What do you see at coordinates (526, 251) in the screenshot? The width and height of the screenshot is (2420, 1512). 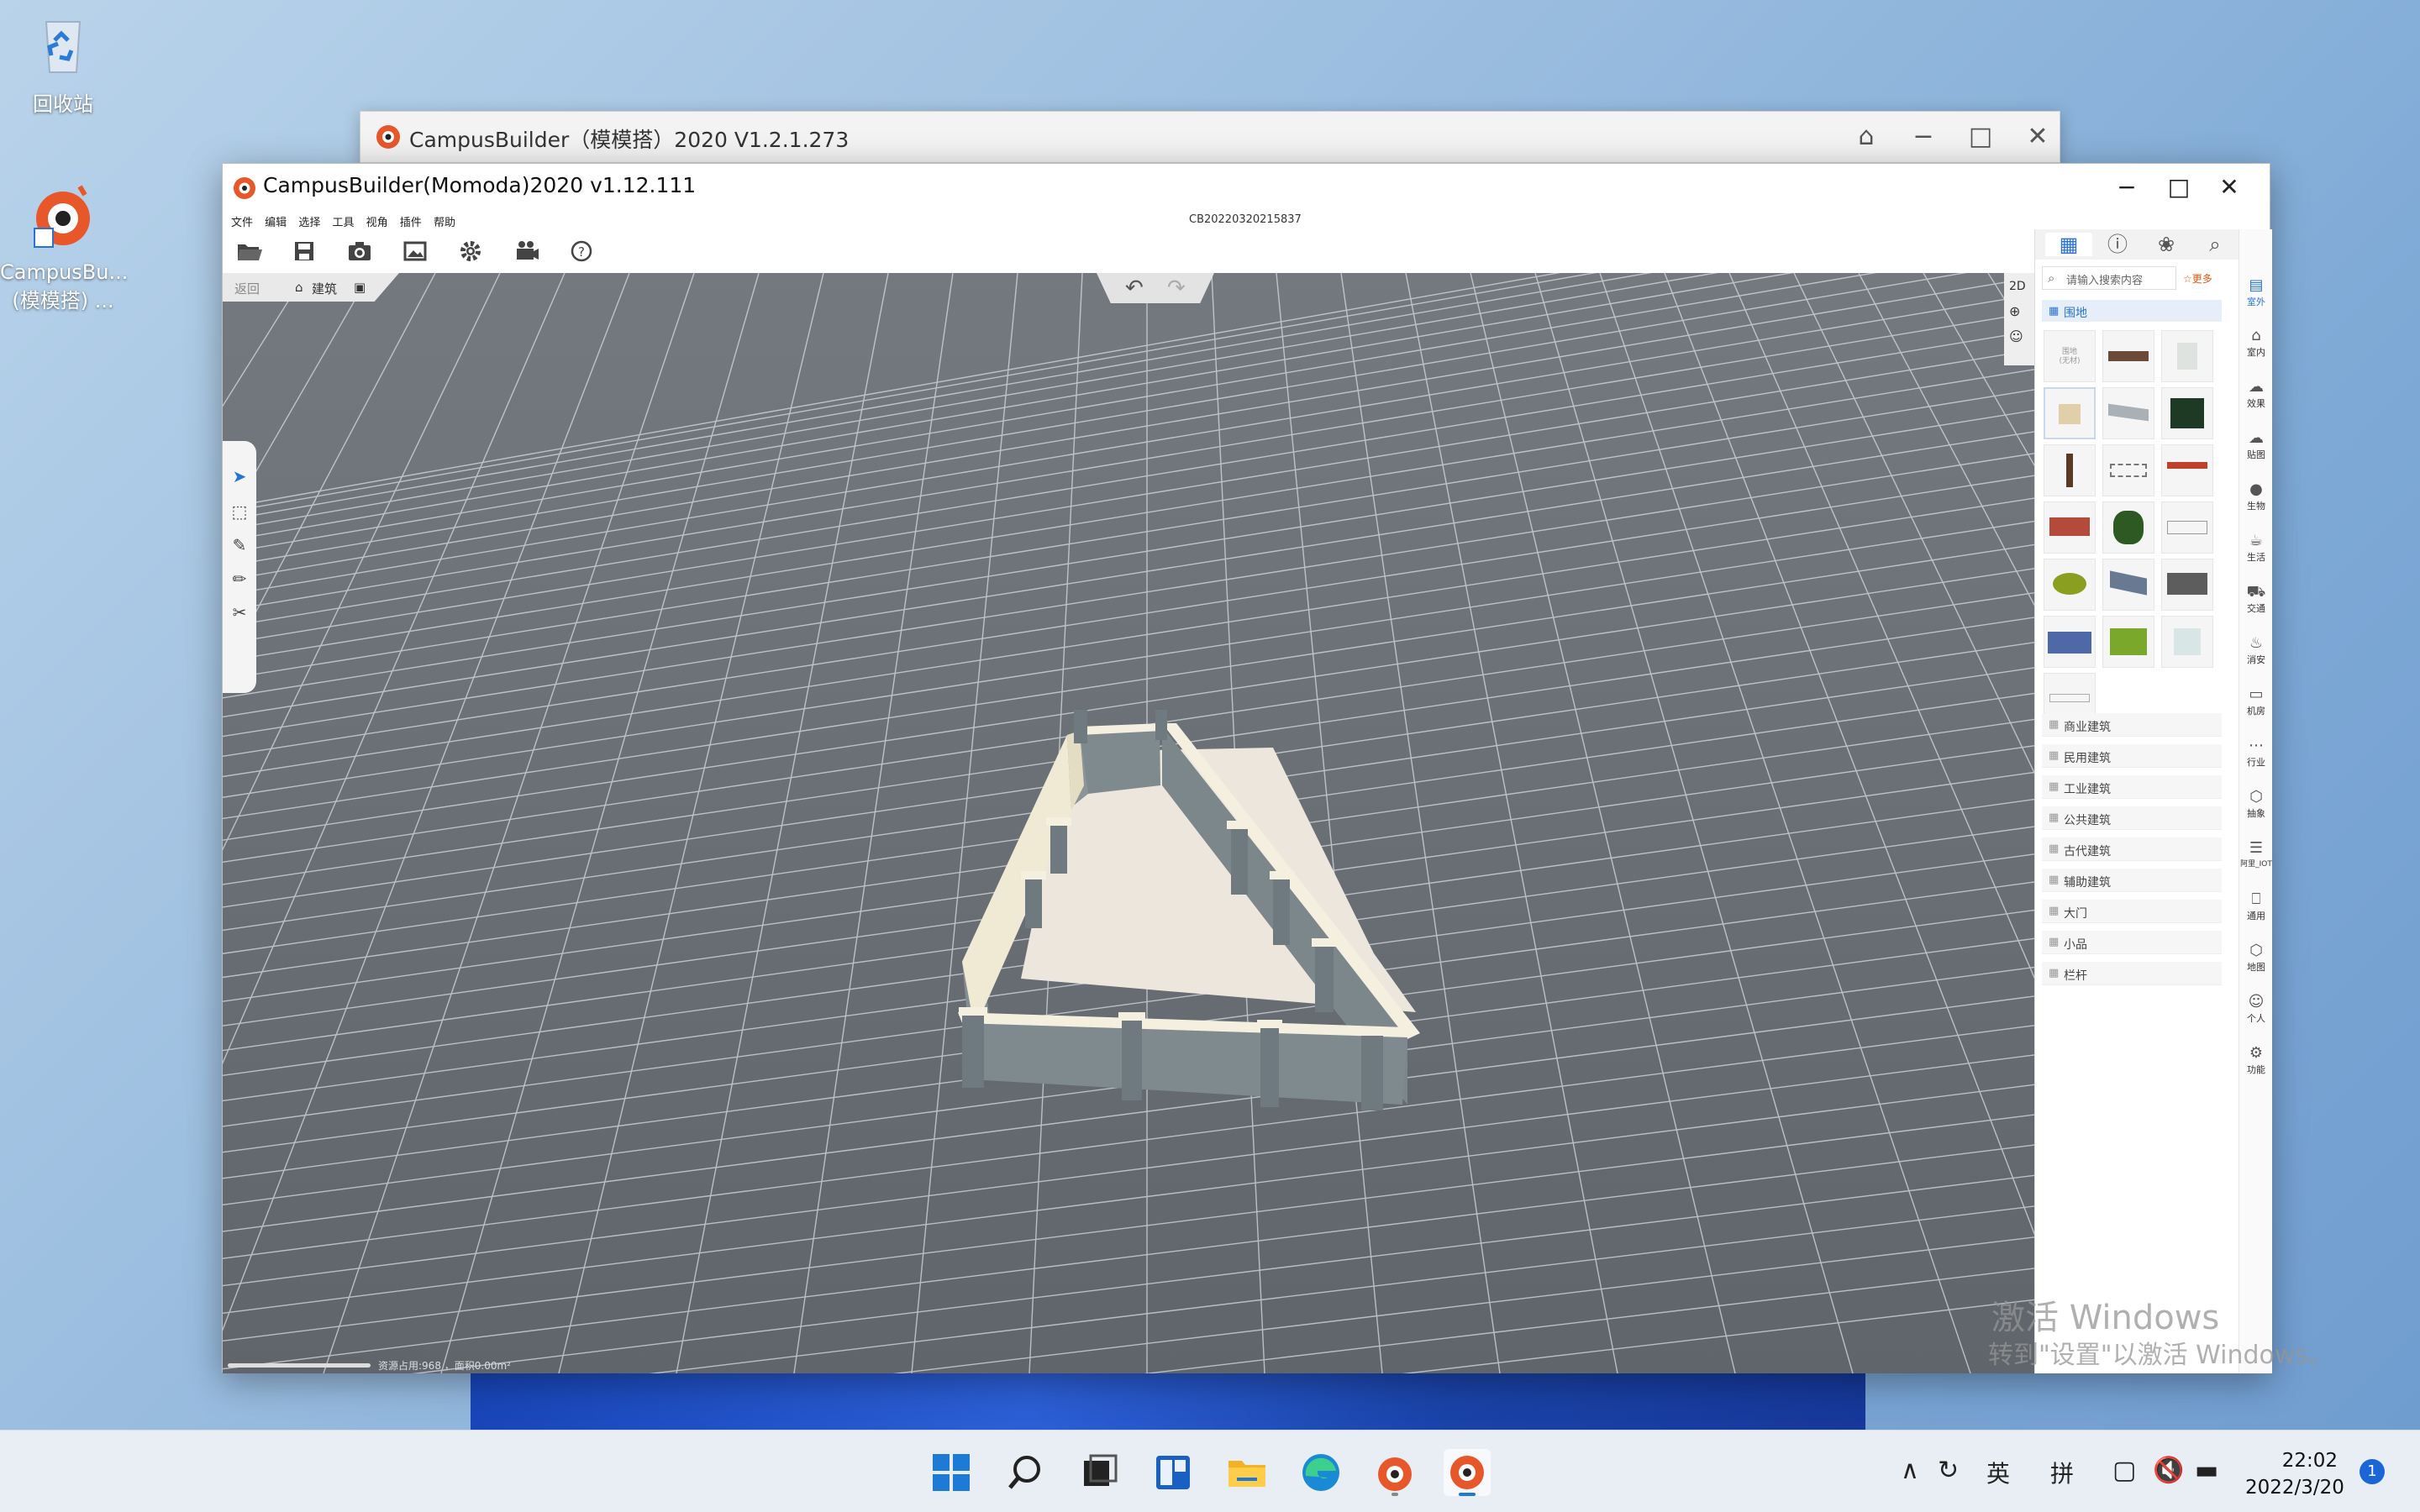 I see `video-icon` at bounding box center [526, 251].